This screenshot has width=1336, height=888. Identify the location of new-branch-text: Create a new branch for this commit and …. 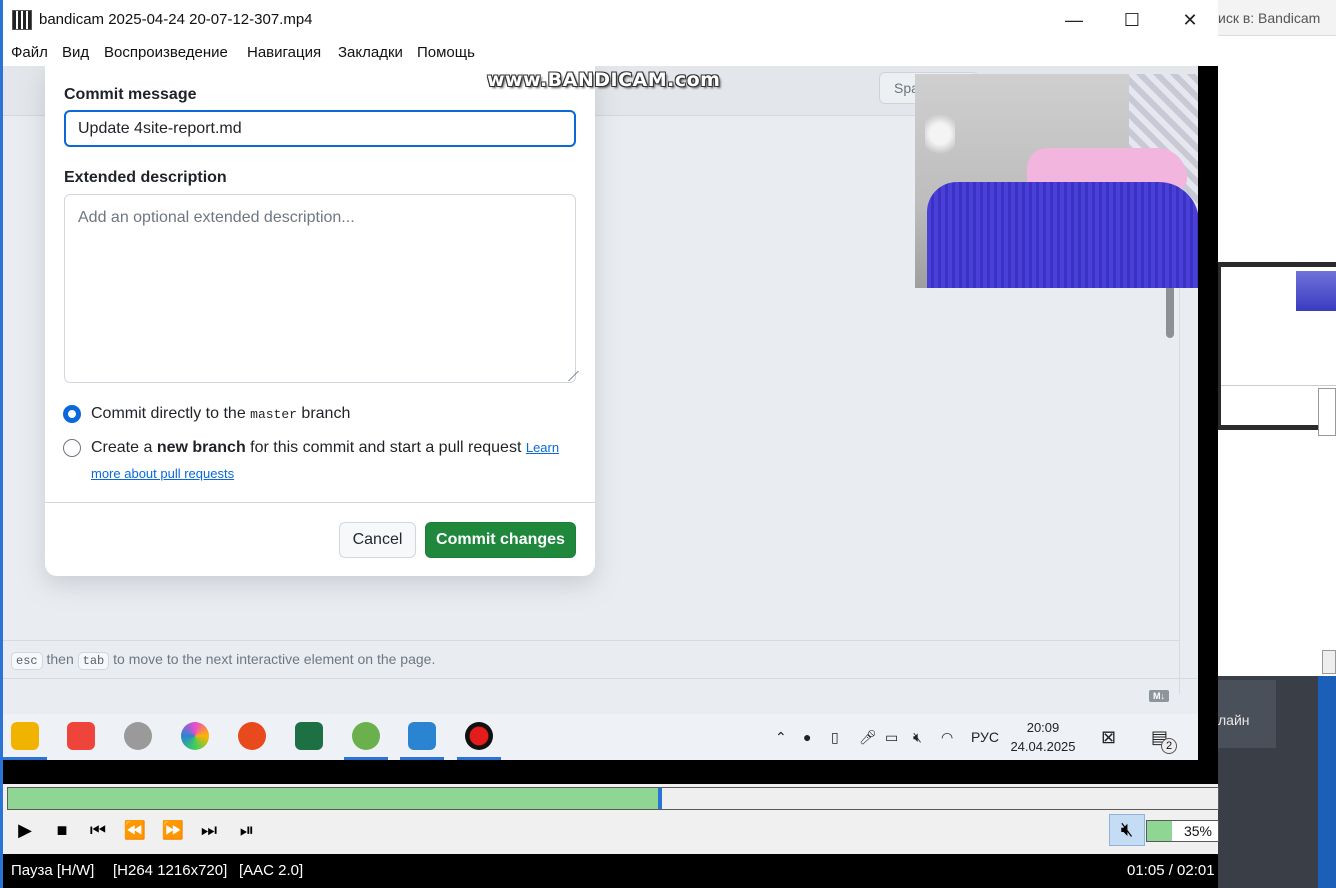
(325, 448).